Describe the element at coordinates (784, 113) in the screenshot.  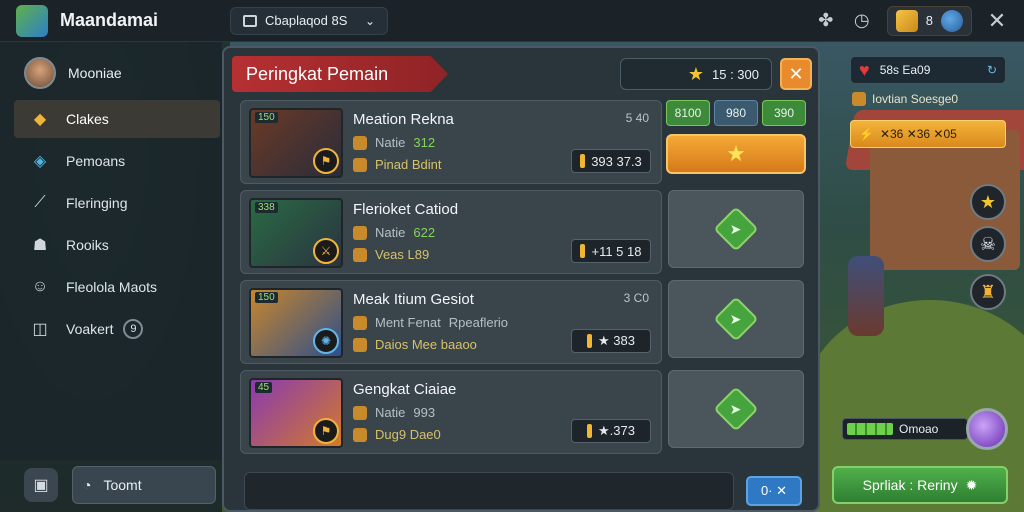
I see `tab-filter-3: 390` at that location.